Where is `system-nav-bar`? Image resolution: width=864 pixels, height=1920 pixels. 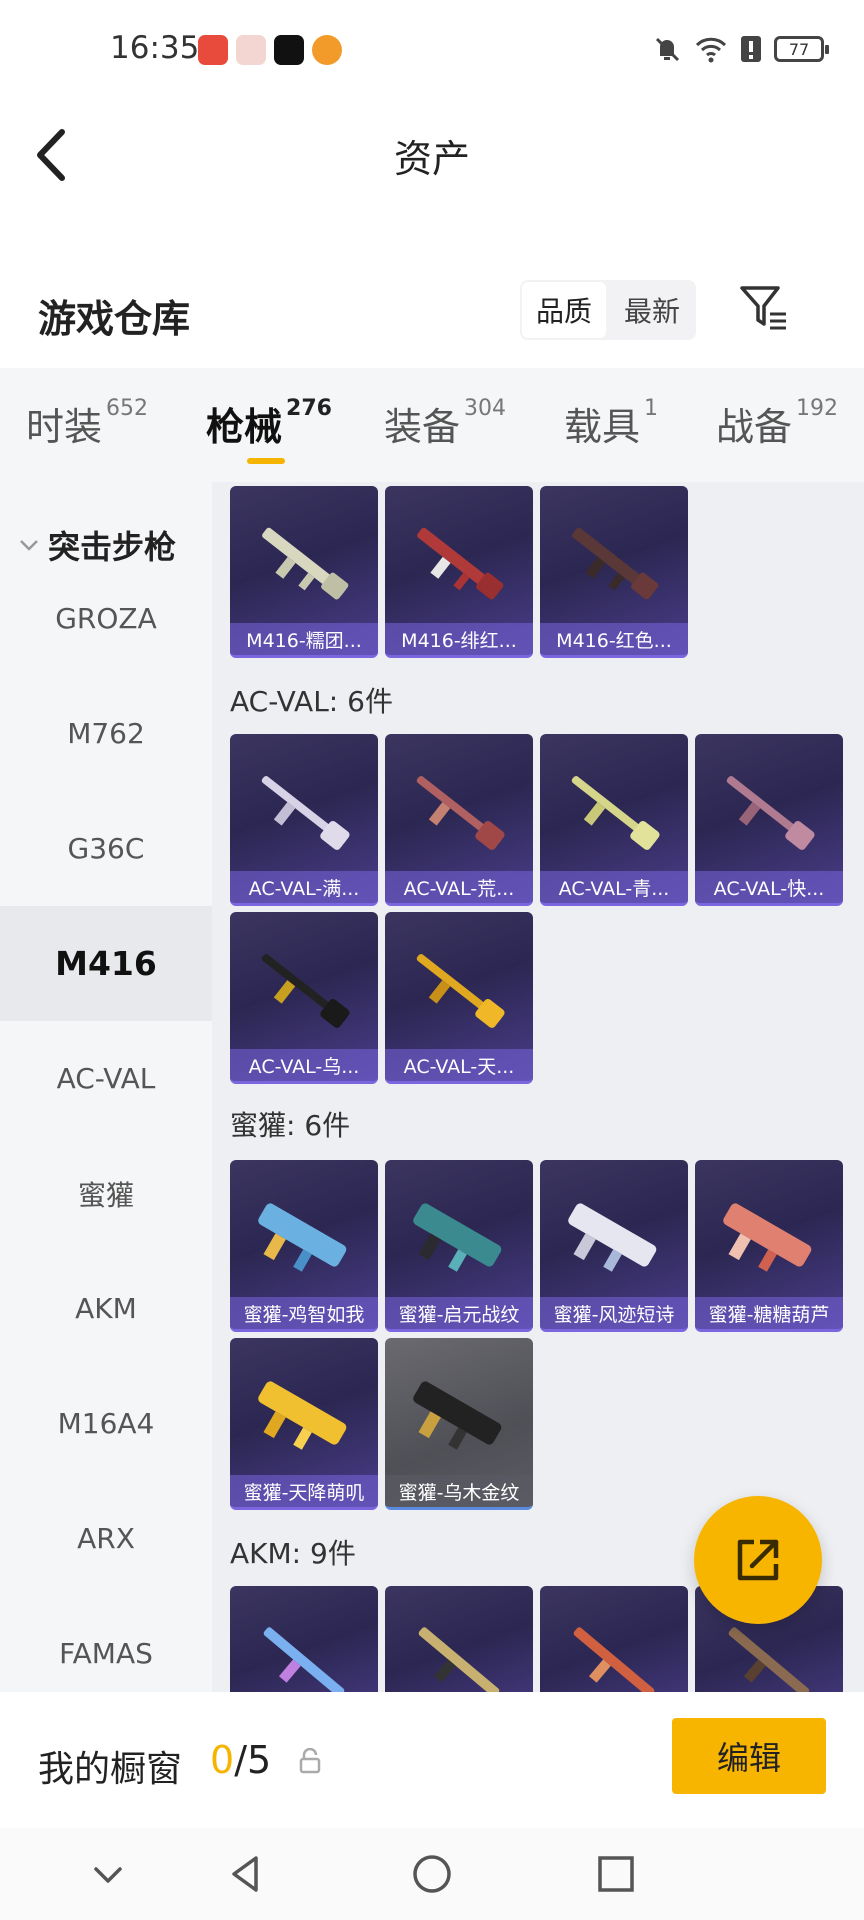 system-nav-bar is located at coordinates (432, 1874).